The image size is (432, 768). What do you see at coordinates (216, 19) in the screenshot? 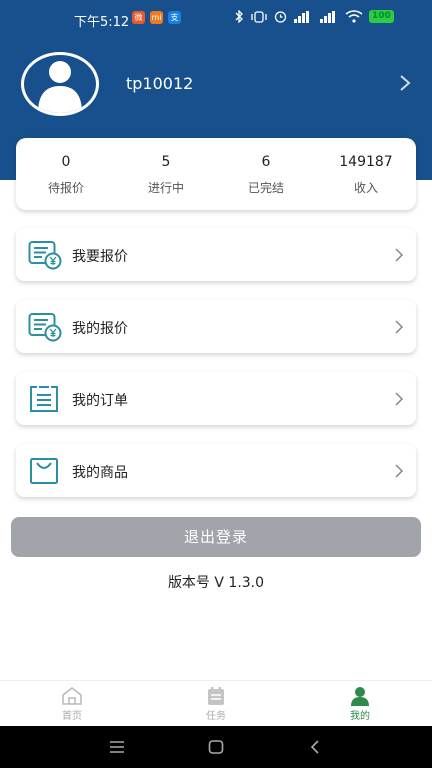
I see `status-bar: 下午5:12 微 mi 支 100` at bounding box center [216, 19].